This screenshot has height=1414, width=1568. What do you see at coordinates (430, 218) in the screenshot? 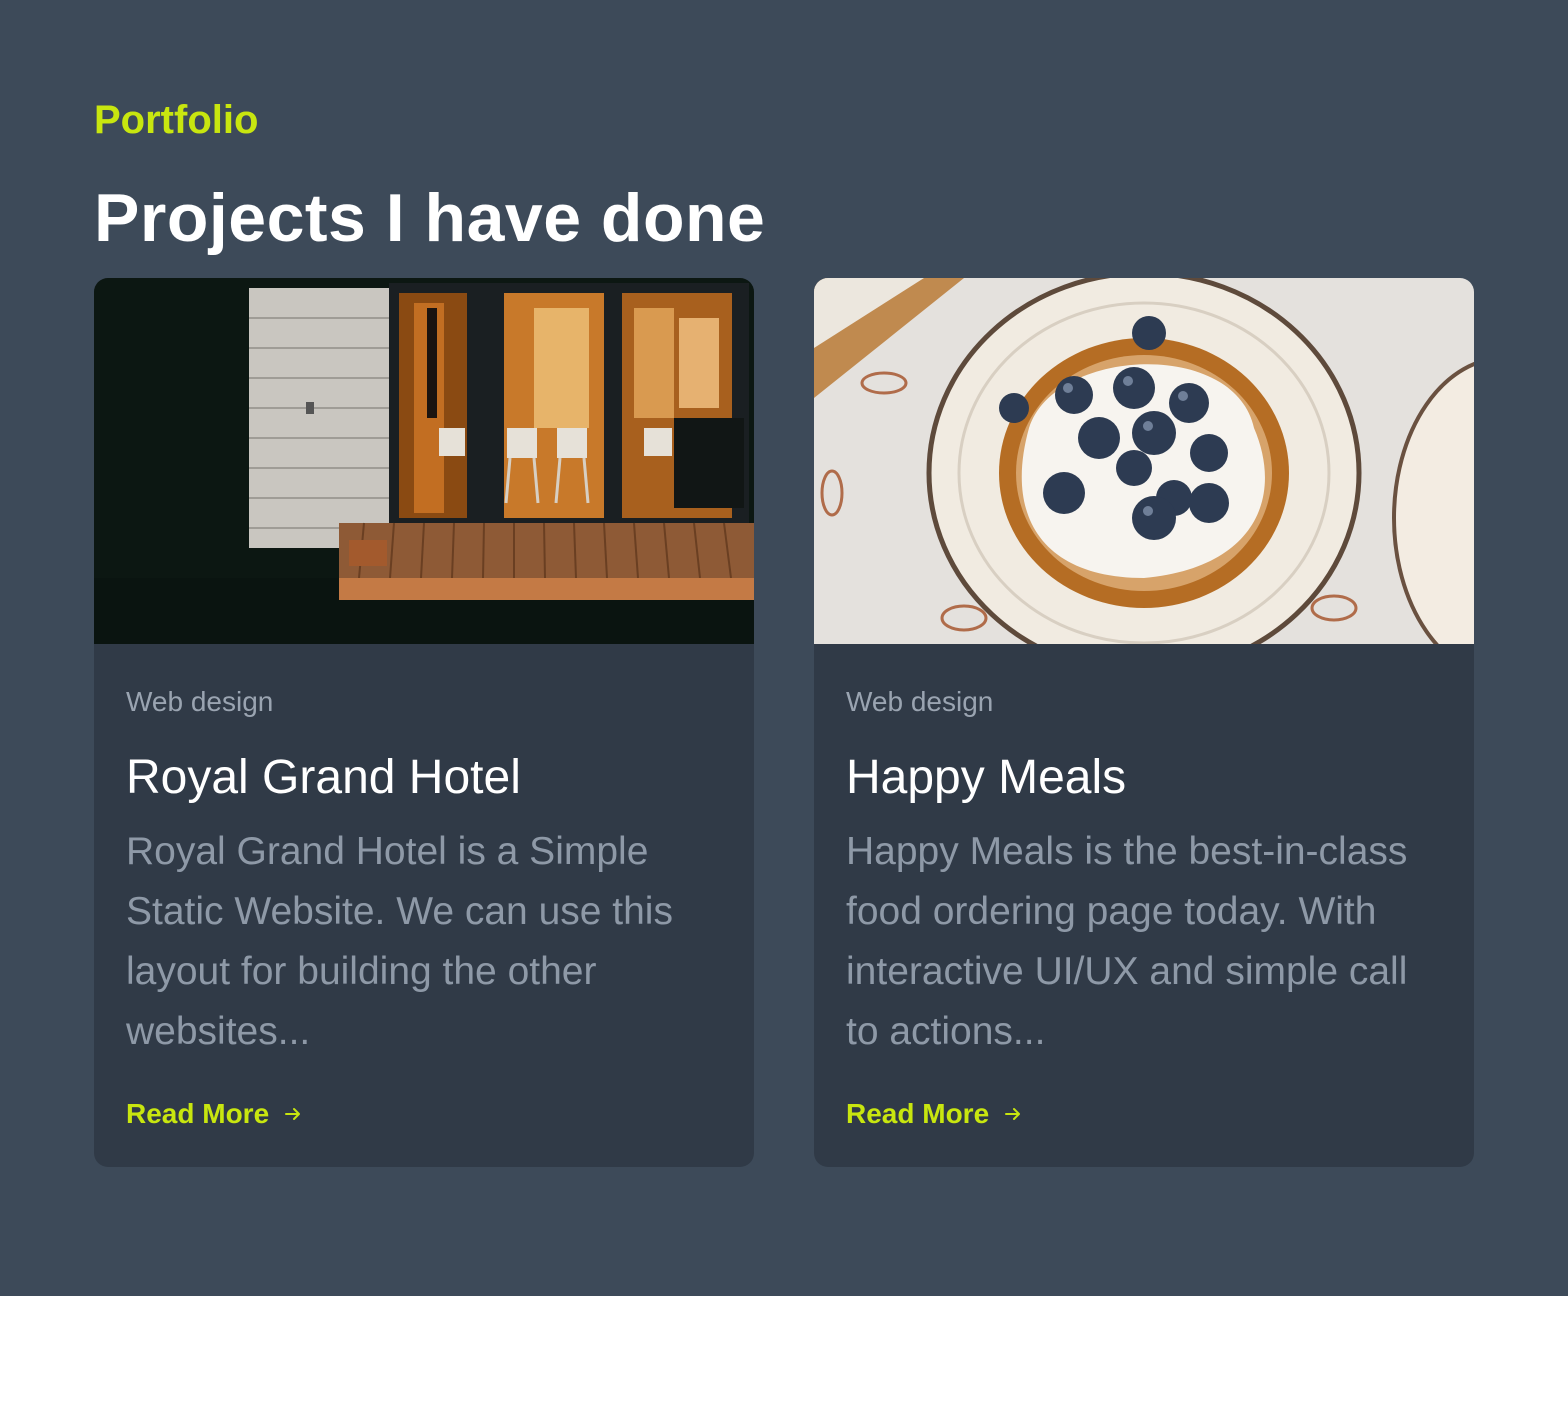
I see `section-heading: Projects I have done` at bounding box center [430, 218].